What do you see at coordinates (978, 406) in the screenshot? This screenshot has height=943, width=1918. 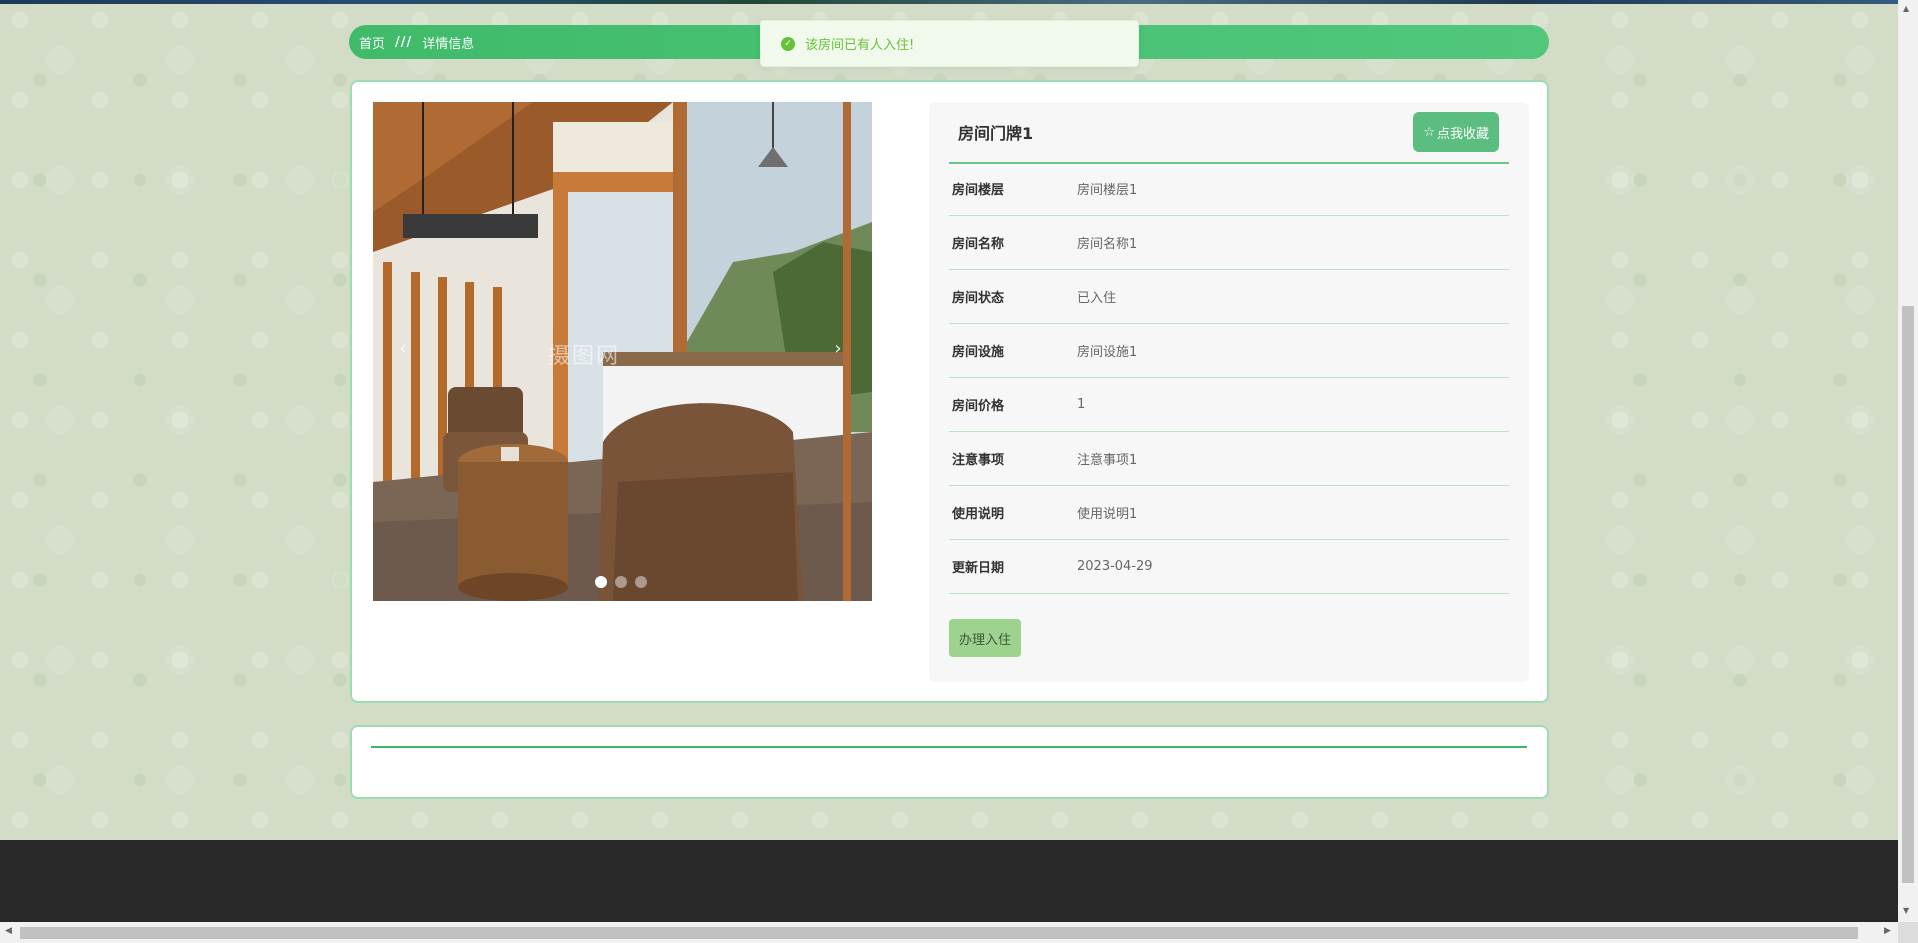 I see `field-label: 房间价格` at bounding box center [978, 406].